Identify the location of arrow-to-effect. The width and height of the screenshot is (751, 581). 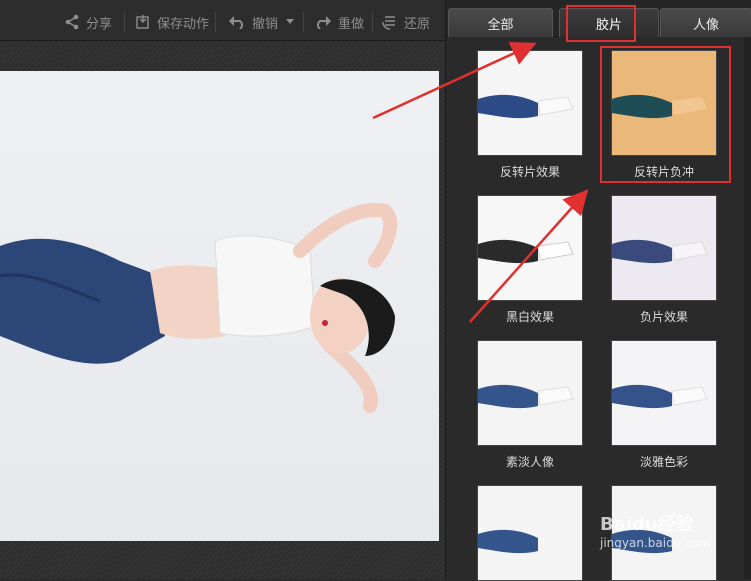
(529, 256).